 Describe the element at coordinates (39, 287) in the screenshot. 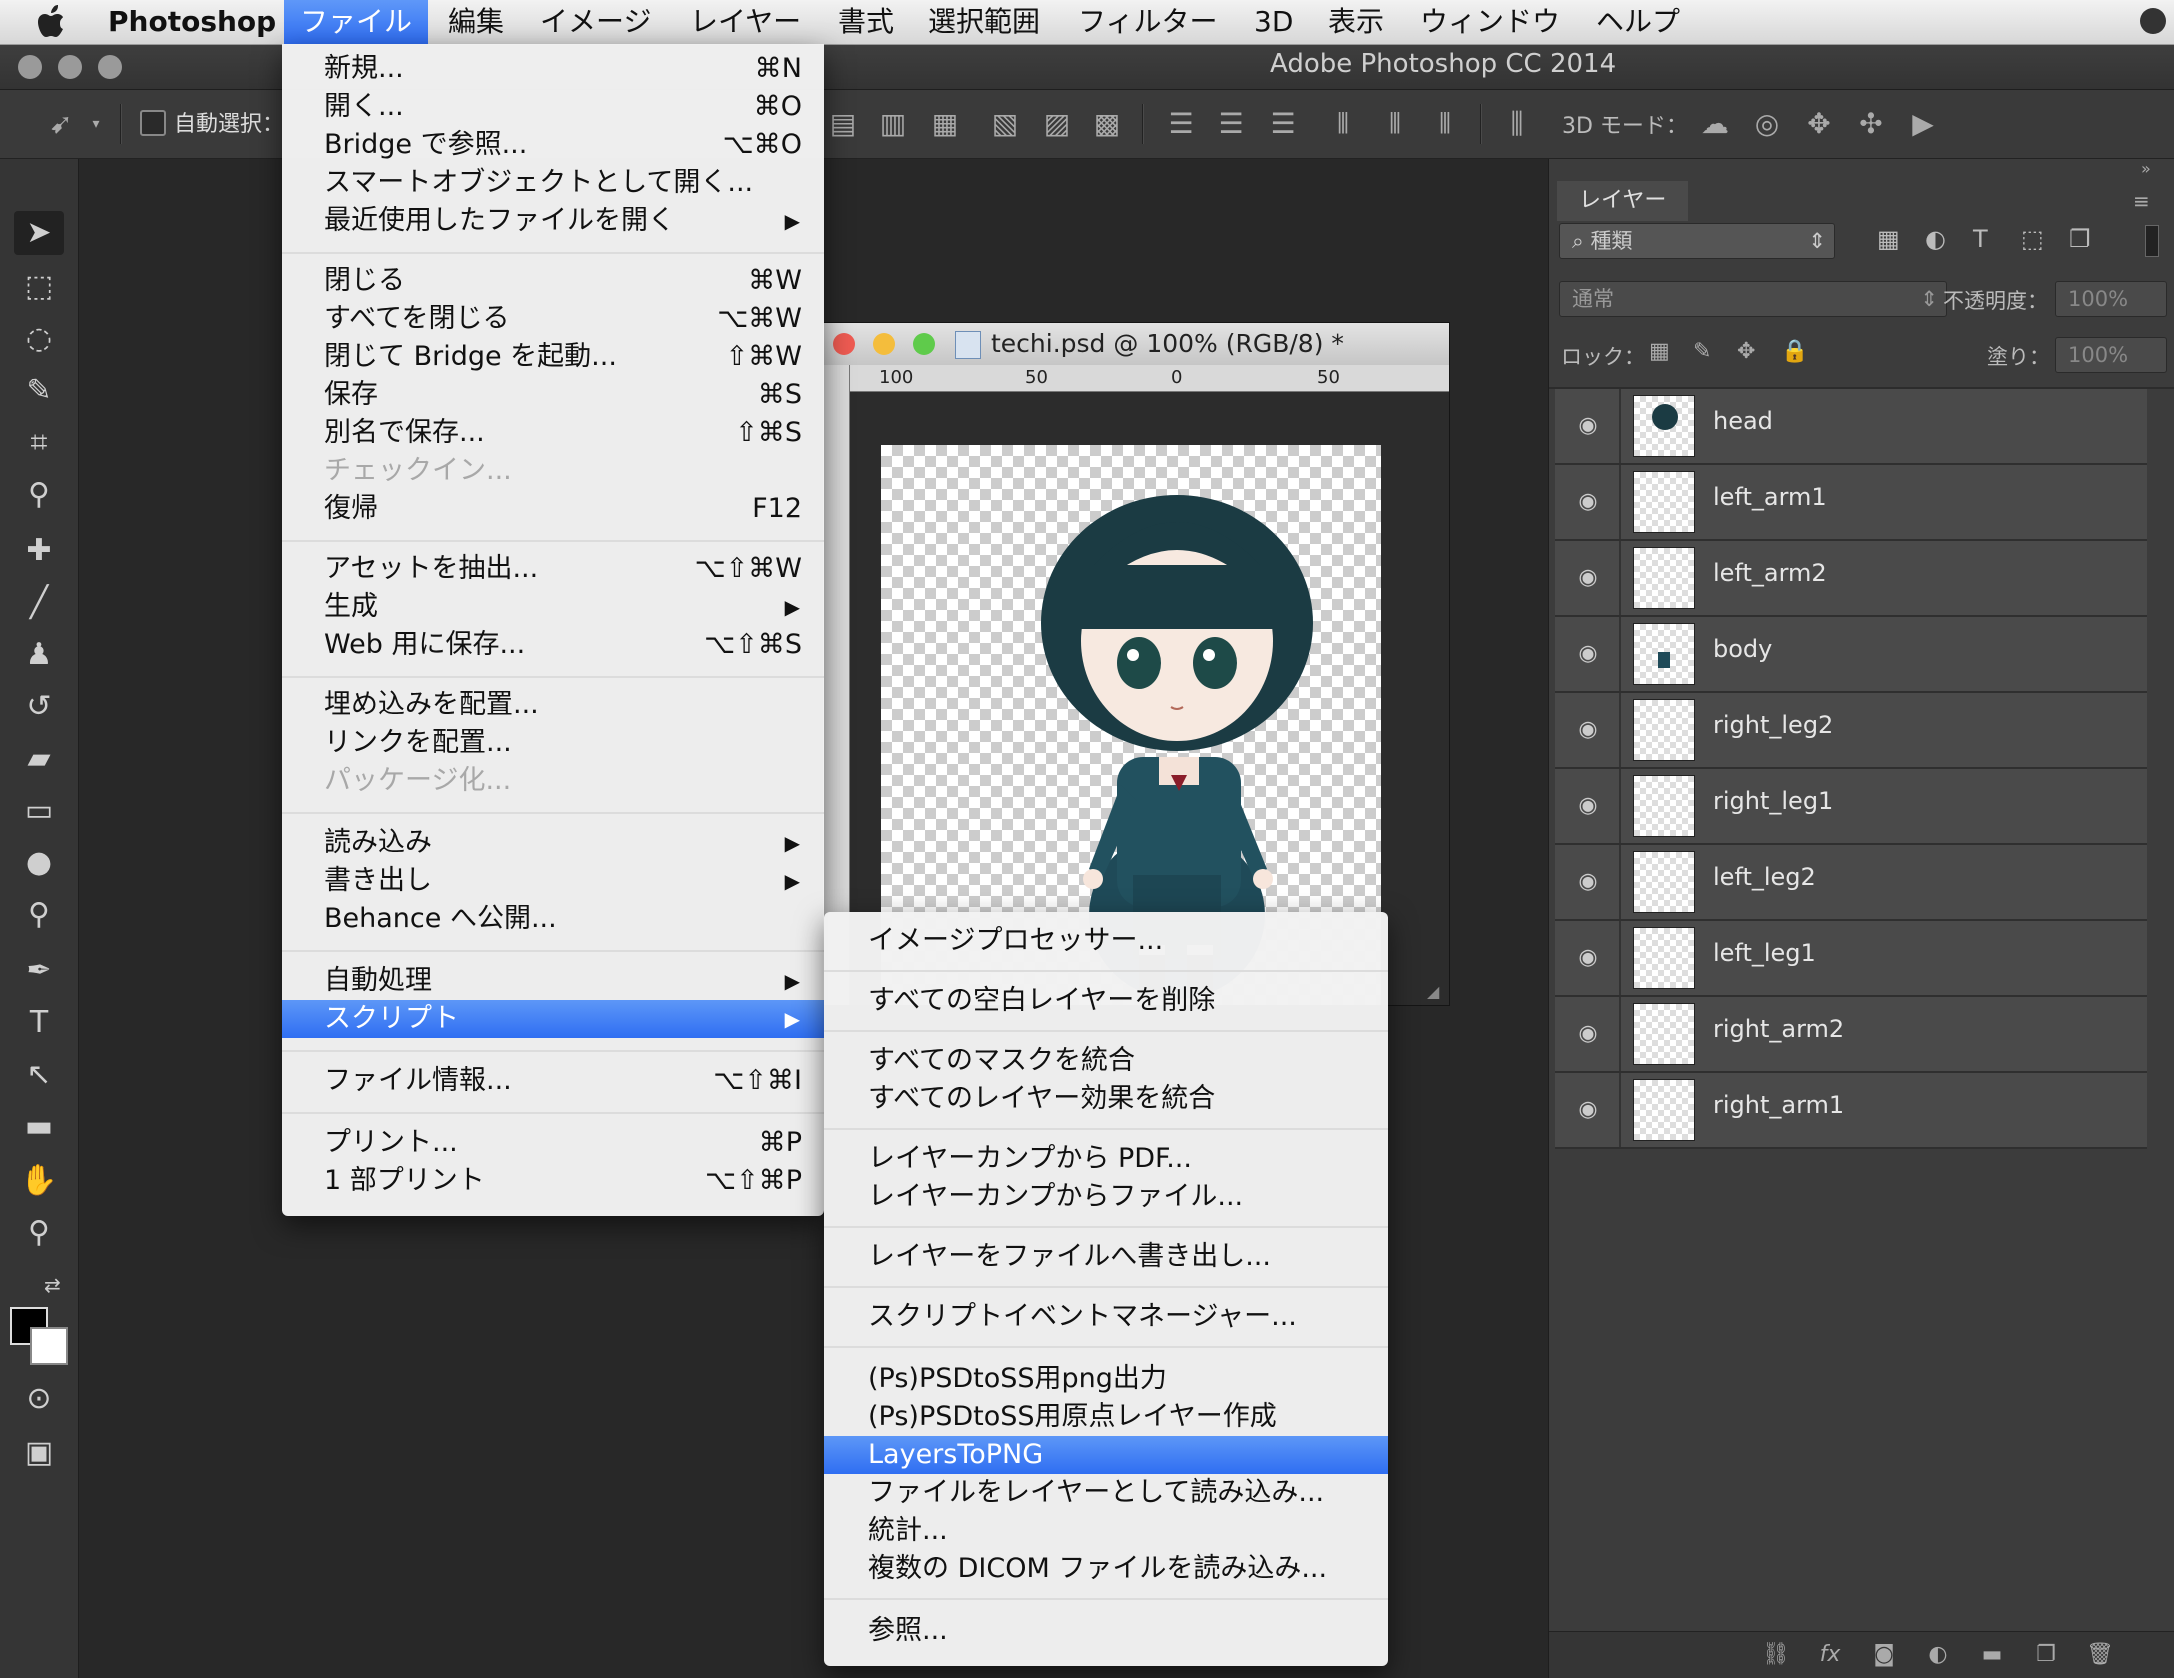

I see `marquee-tool-icon: ⬚` at that location.